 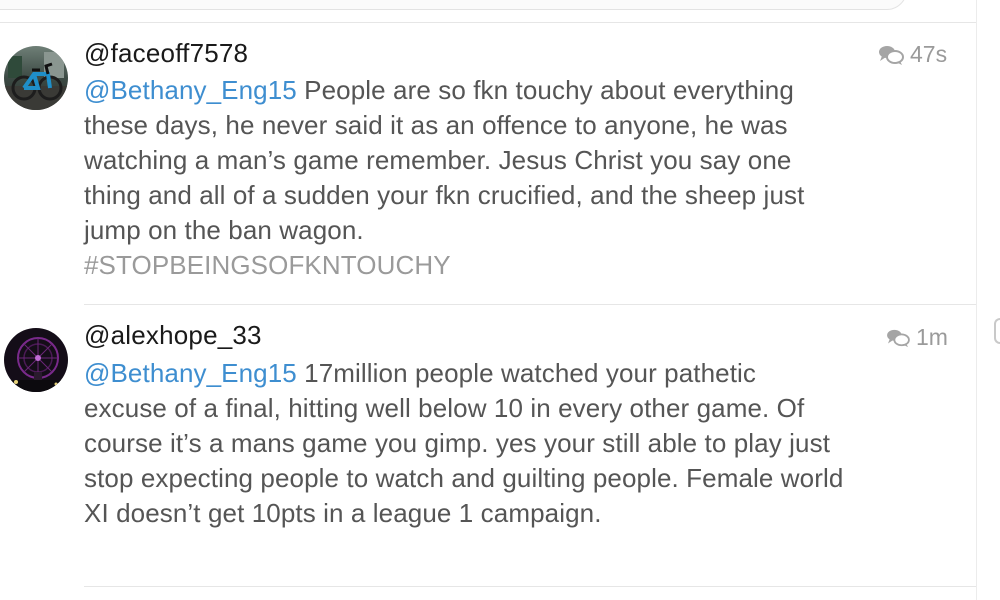 What do you see at coordinates (997, 331) in the screenshot?
I see `side-panel-handle` at bounding box center [997, 331].